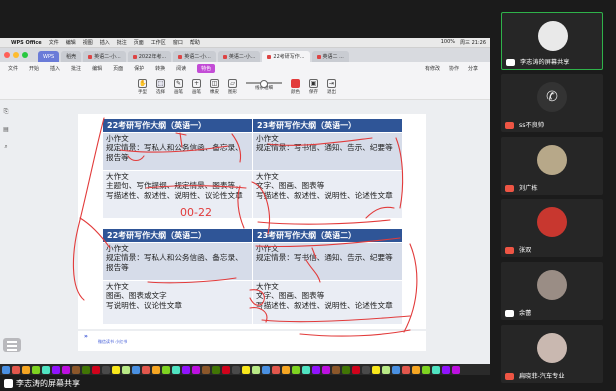 The height and width of the screenshot is (391, 616). I want to click on exit-tool: ⇥ 退出, so click(331, 86).